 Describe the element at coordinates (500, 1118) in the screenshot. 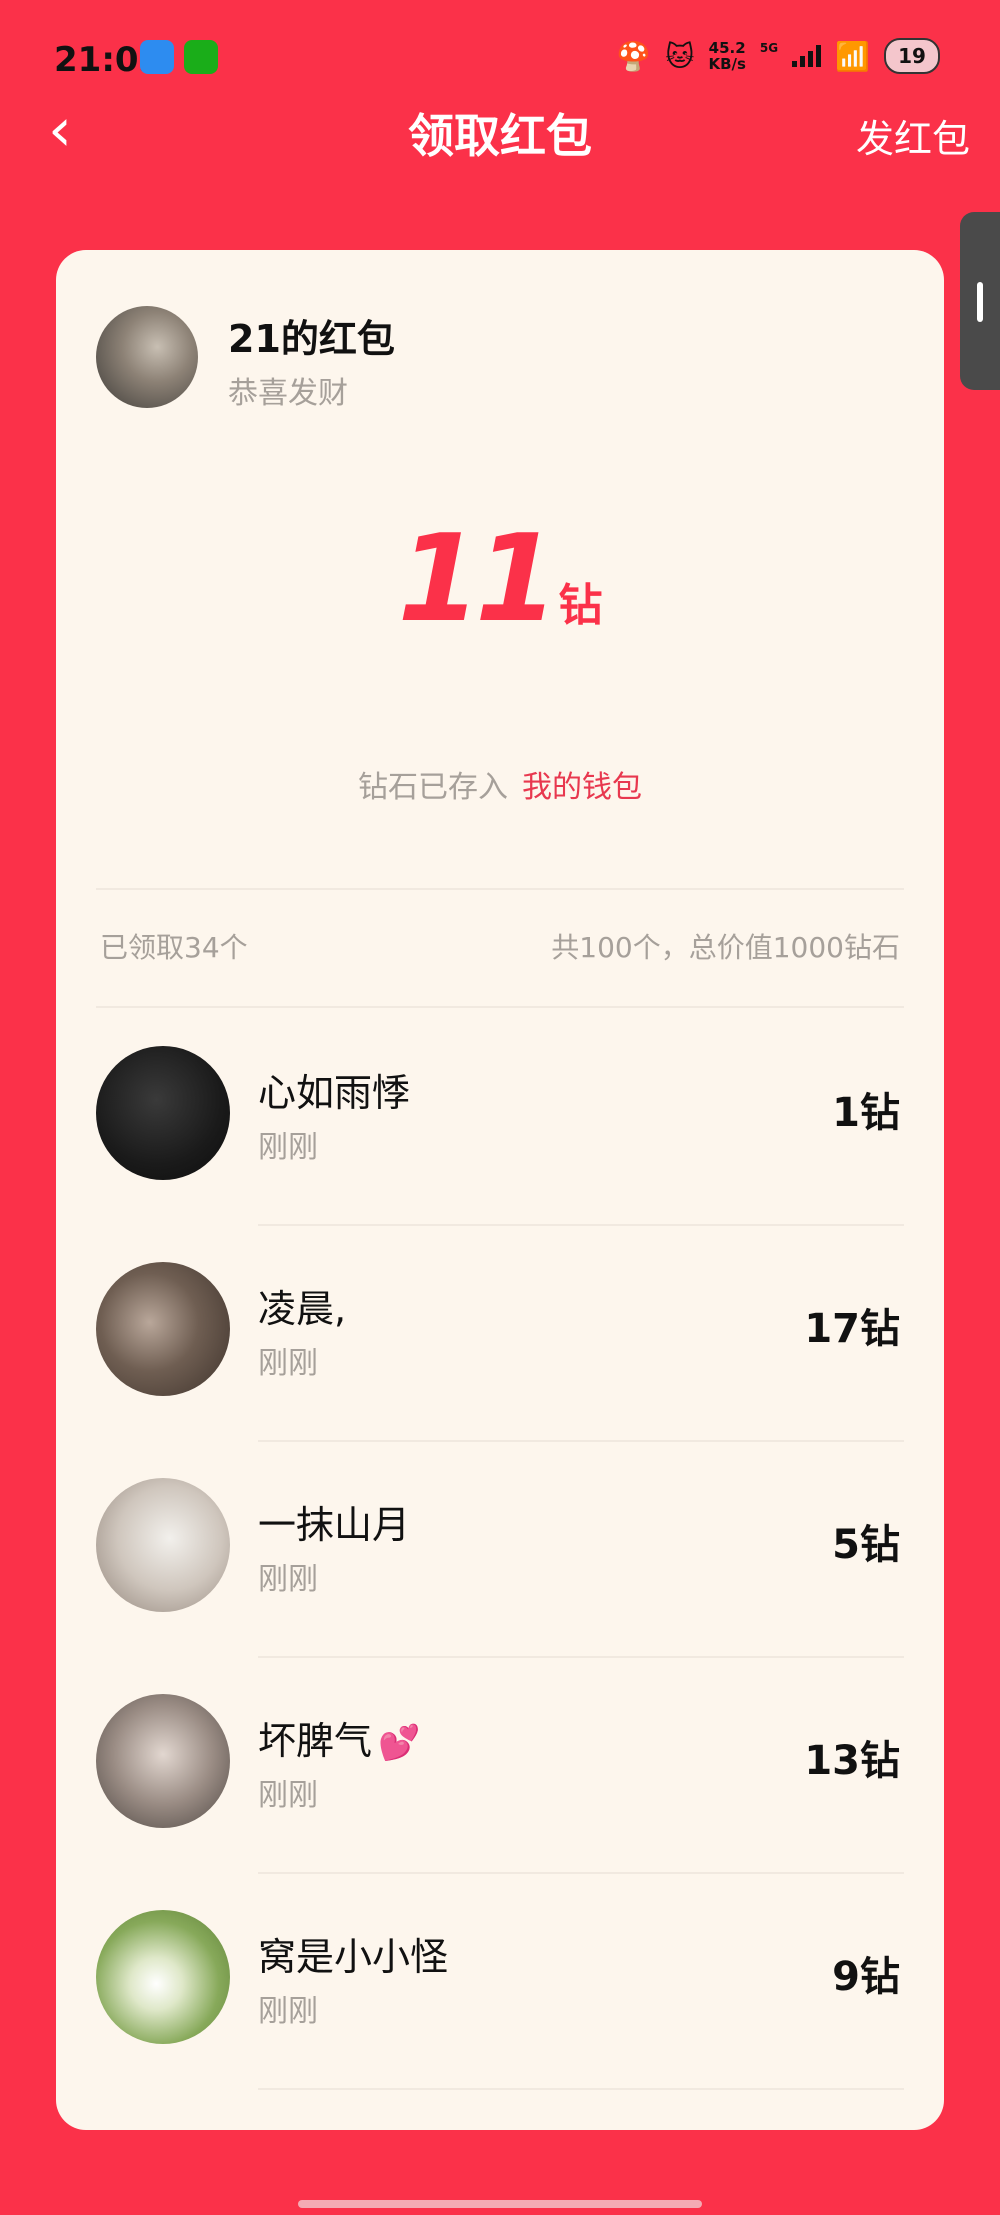

I see `list-item: 心如雨悸 刚刚 1钻` at that location.